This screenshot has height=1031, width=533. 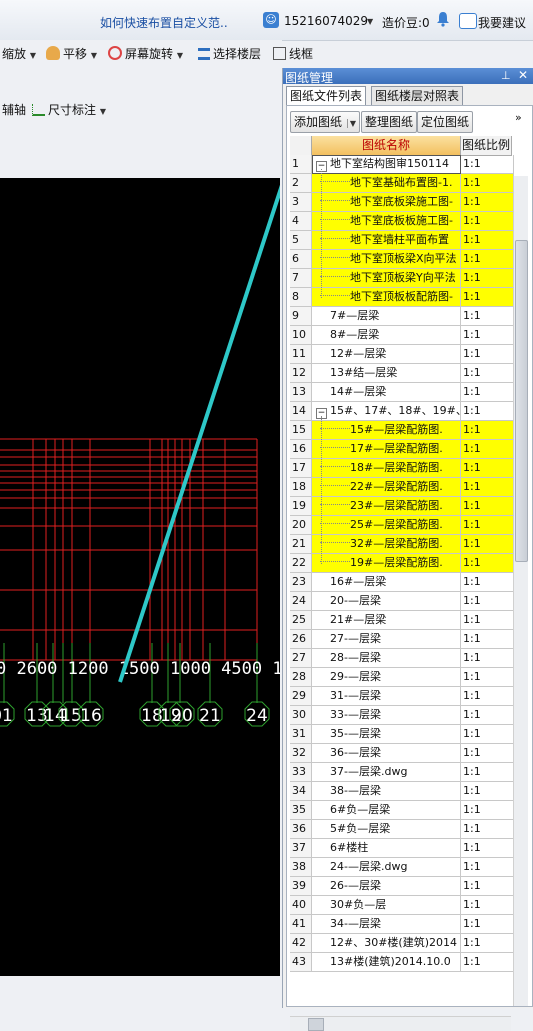 What do you see at coordinates (386, 354) in the screenshot?
I see `drawing-name-cell: 12#—层梁` at bounding box center [386, 354].